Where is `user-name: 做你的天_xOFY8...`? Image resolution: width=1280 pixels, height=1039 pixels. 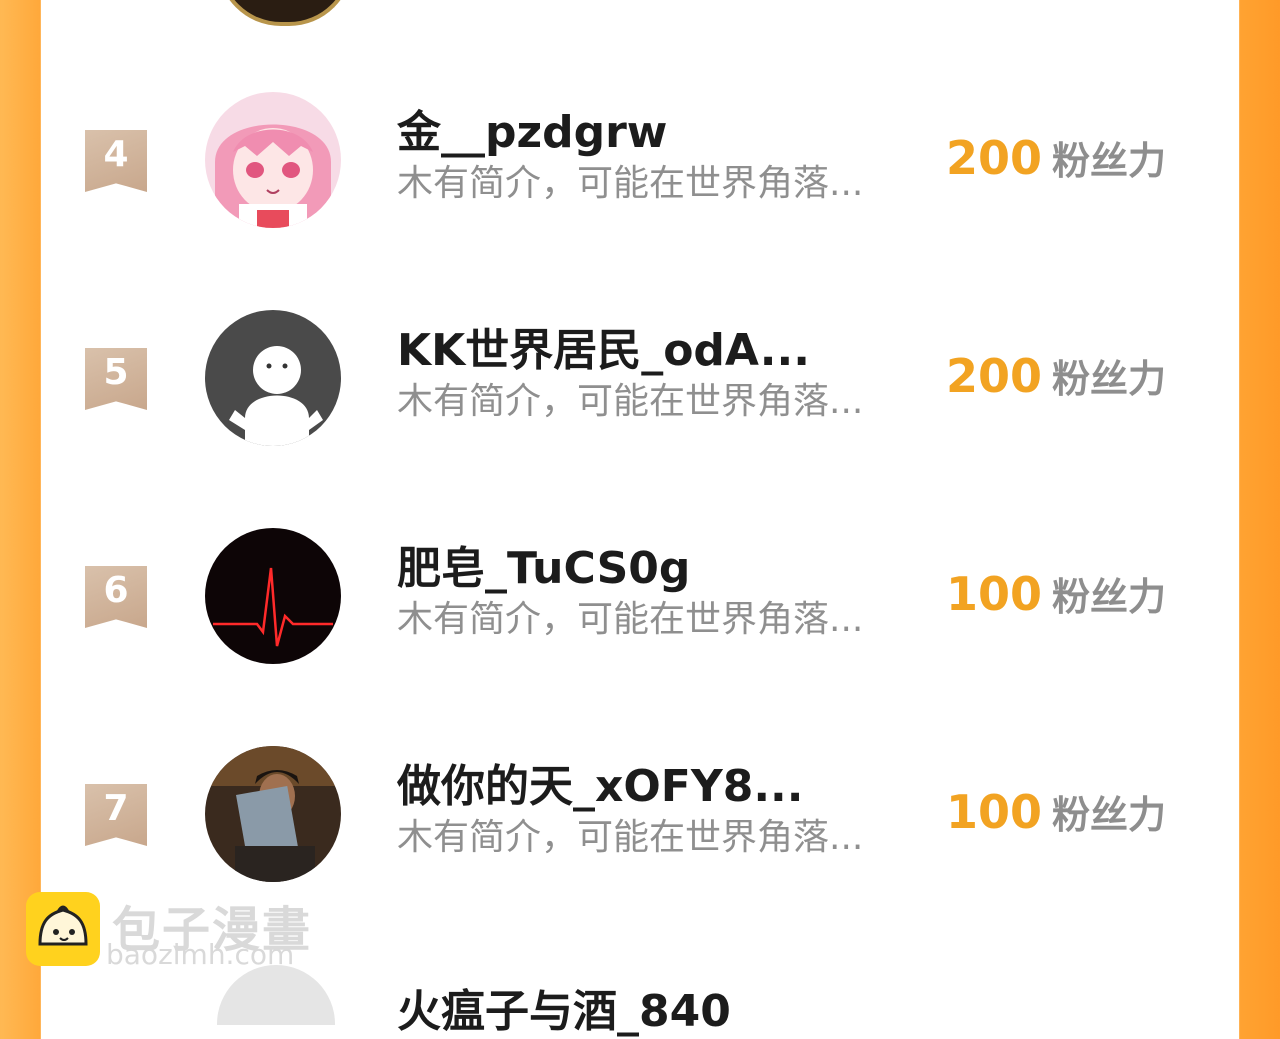
user-name: 做你的天_xOFY8... is located at coordinates (600, 786).